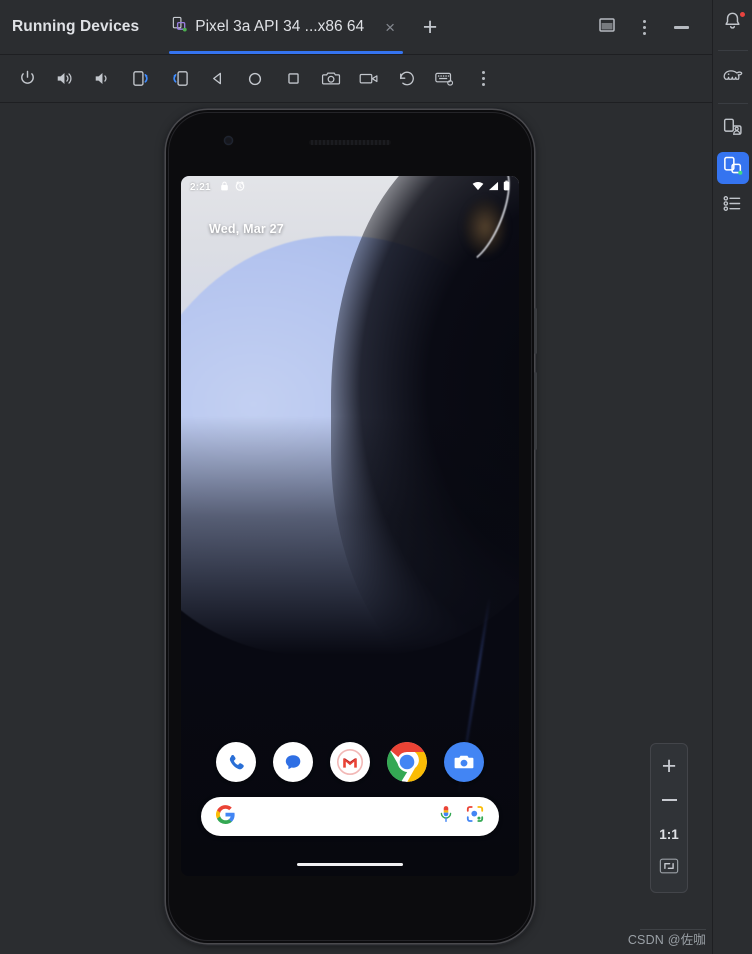 This screenshot has width=752, height=954. What do you see at coordinates (493, 187) in the screenshot?
I see `signal-bars-icon` at bounding box center [493, 187].